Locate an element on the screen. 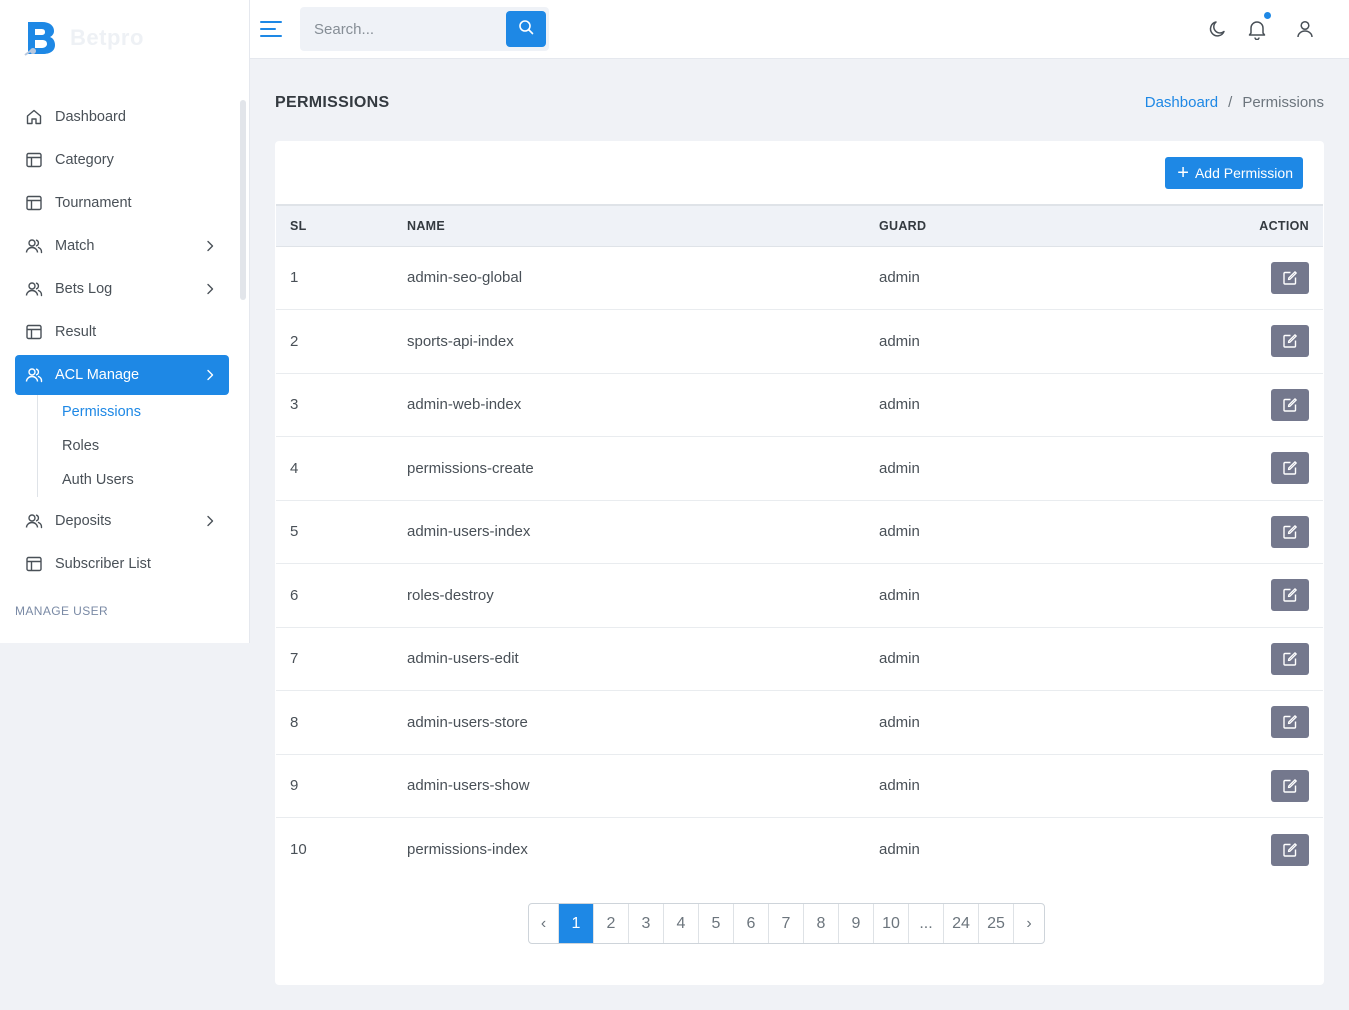  pagination-page-9: 9 is located at coordinates (856, 923).